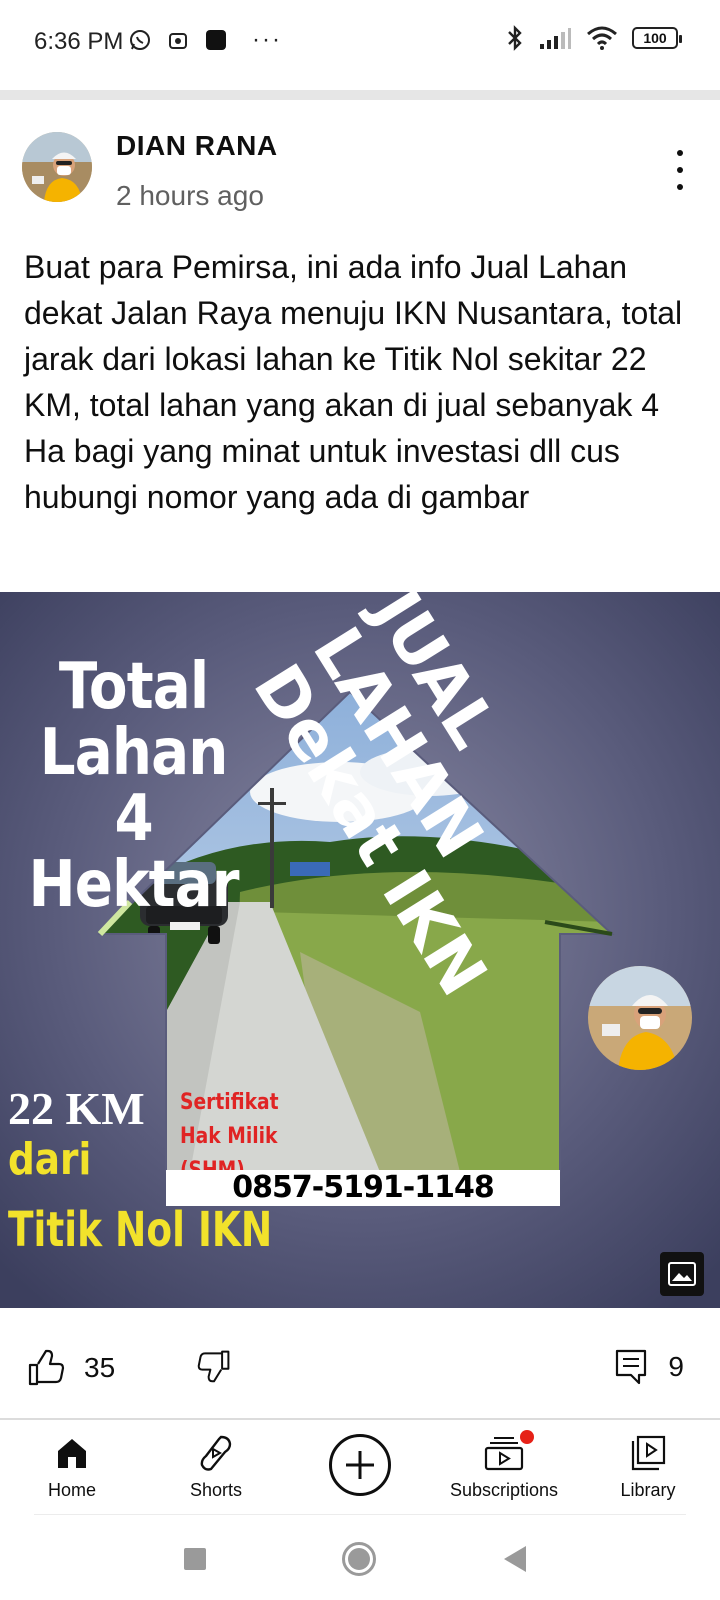 This screenshot has height=1600, width=720. Describe the element at coordinates (515, 38) in the screenshot. I see `bluetooth-icon` at that location.